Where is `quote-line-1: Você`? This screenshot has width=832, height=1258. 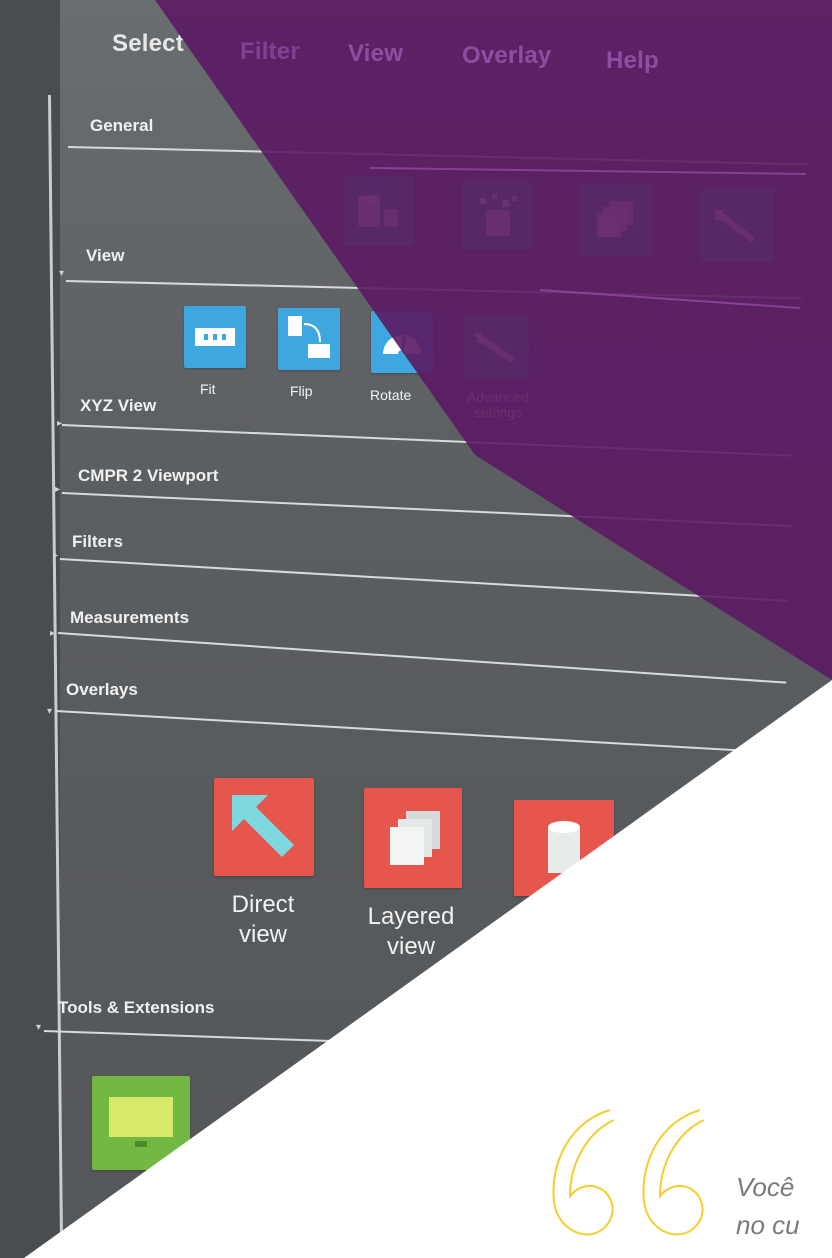 quote-line-1: Você is located at coordinates (765, 1187).